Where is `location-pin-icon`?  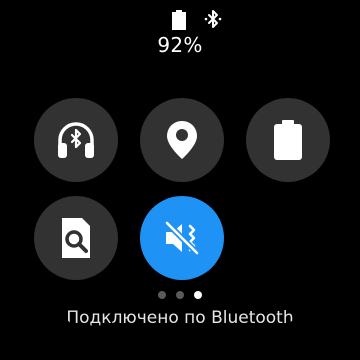
location-pin-icon is located at coordinates (182, 140).